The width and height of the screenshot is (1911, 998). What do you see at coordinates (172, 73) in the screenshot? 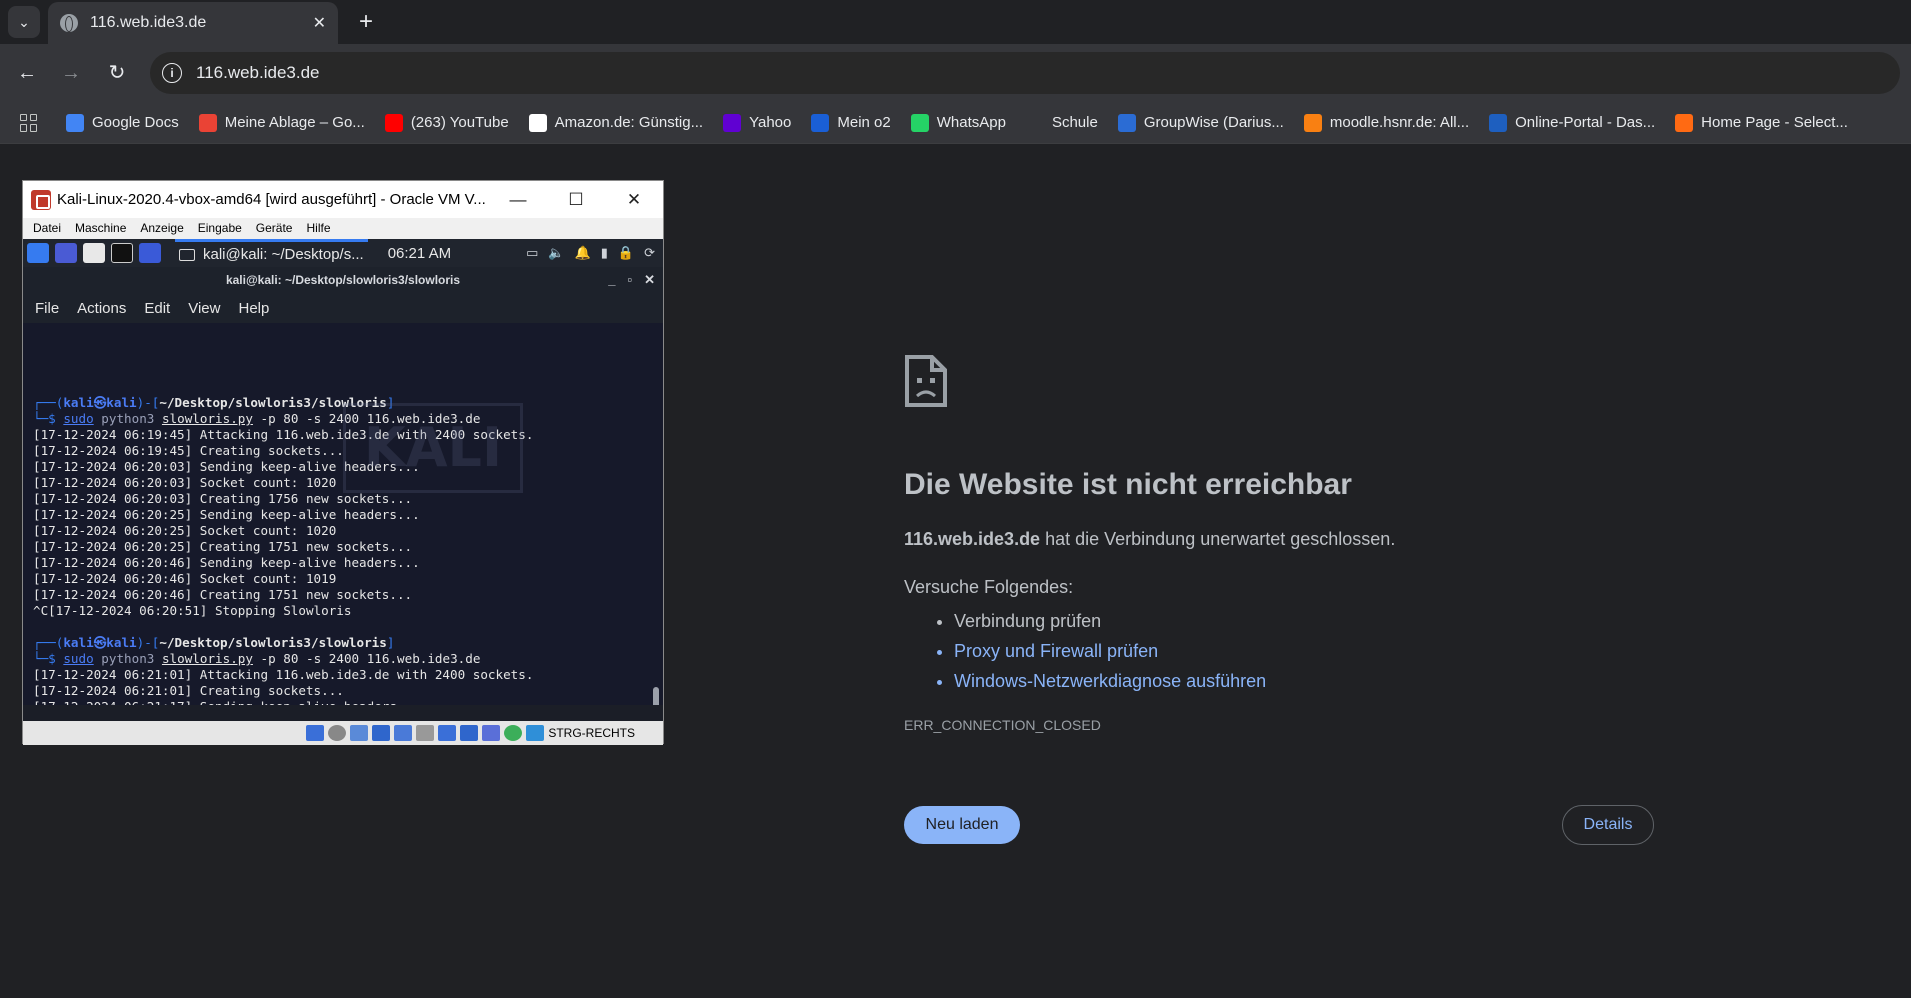
I see `site-info-icon: i` at bounding box center [172, 73].